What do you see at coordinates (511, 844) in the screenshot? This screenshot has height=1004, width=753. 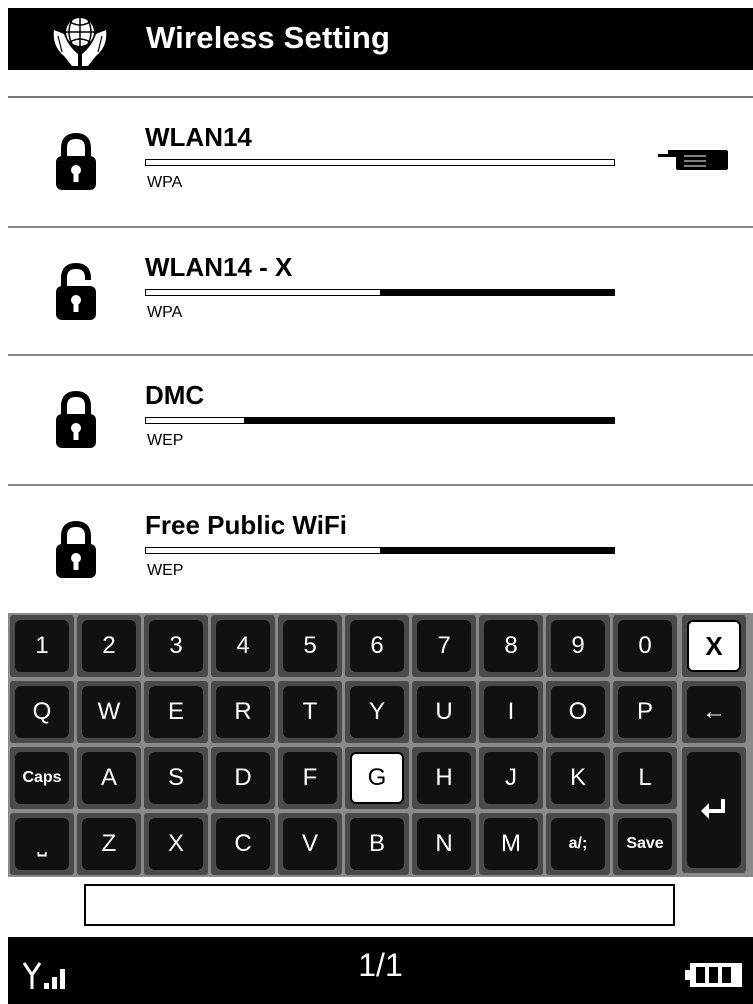 I see `key-m: M` at bounding box center [511, 844].